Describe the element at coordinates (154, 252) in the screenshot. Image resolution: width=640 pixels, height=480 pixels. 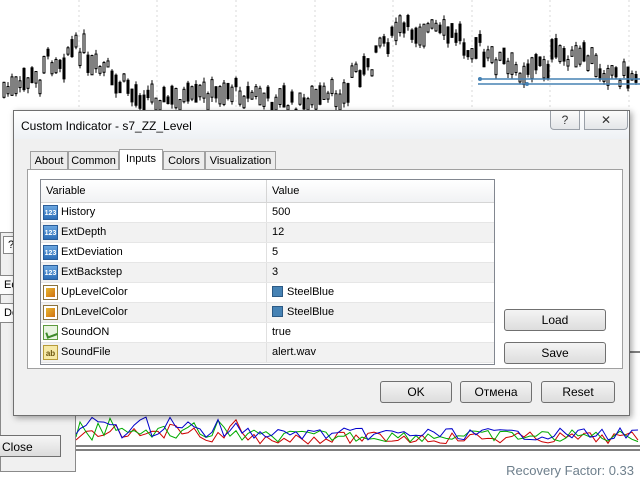
I see `variable-cell: 123 ExtDeviation` at that location.